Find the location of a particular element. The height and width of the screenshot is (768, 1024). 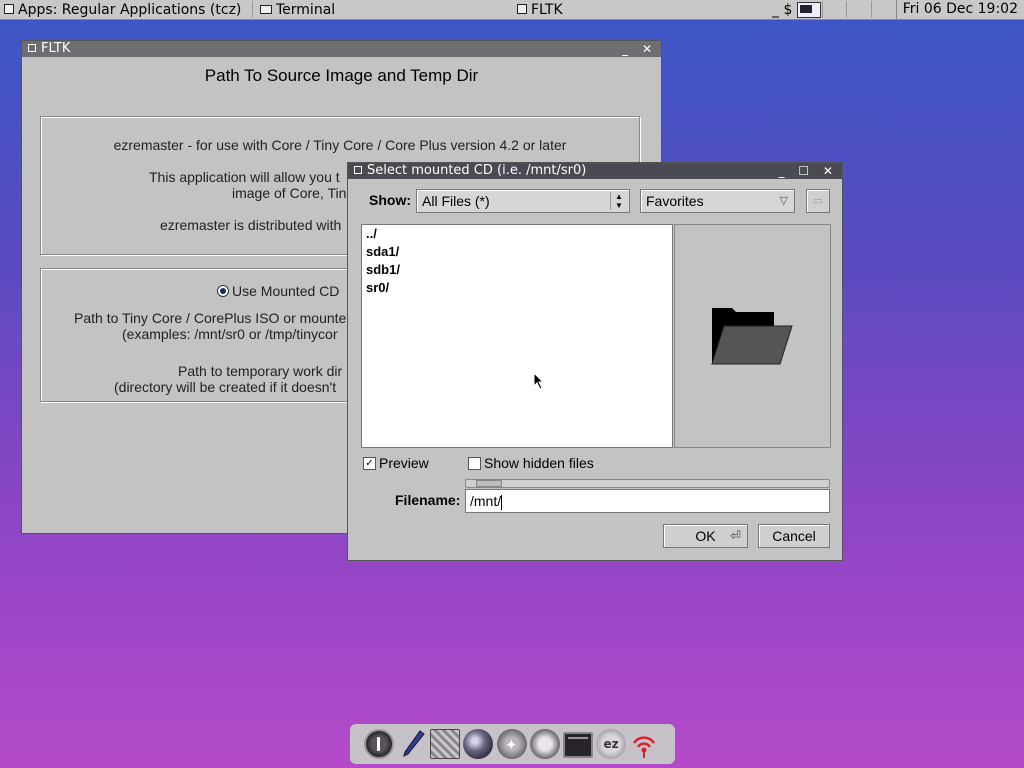

power-icon is located at coordinates (379, 744).